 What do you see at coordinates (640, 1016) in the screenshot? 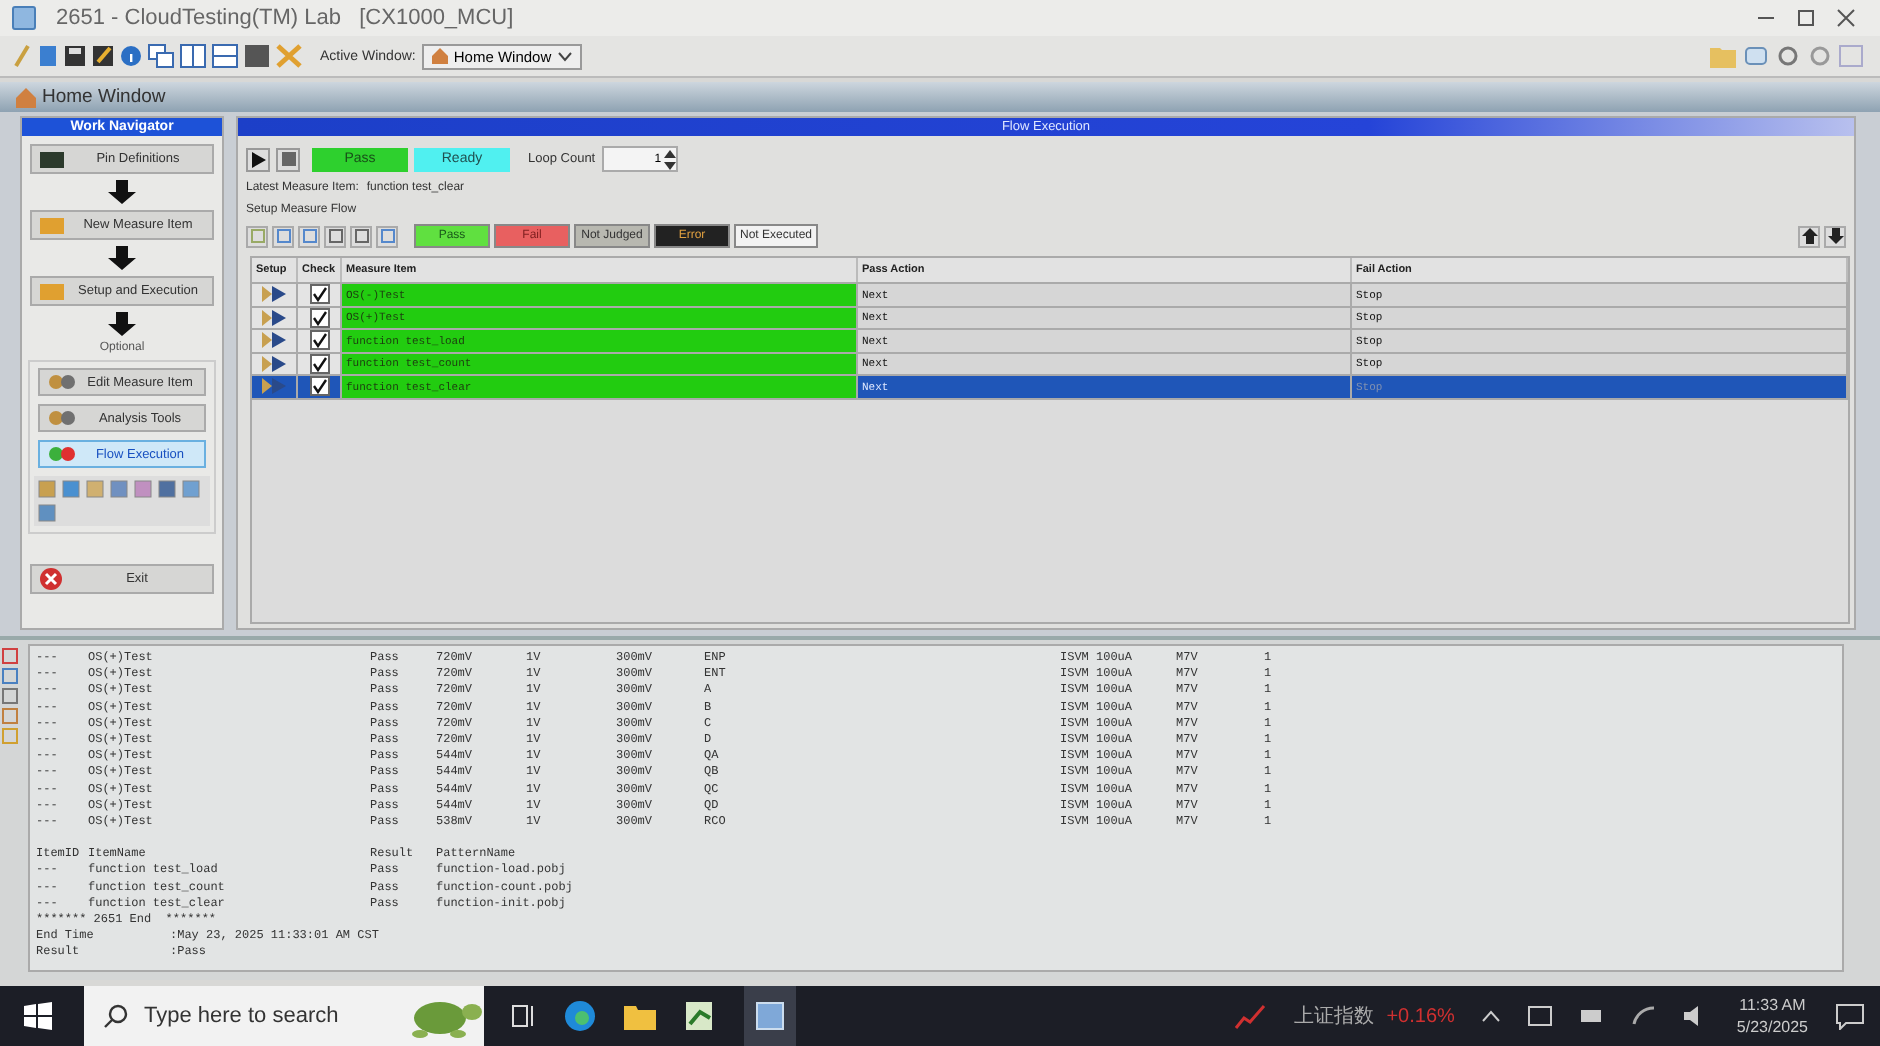
I see `folder-icon` at bounding box center [640, 1016].